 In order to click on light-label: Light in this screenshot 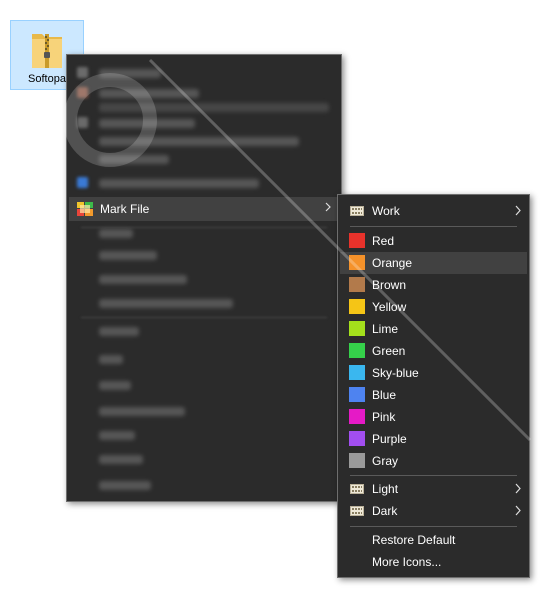, I will do `click(385, 489)`.